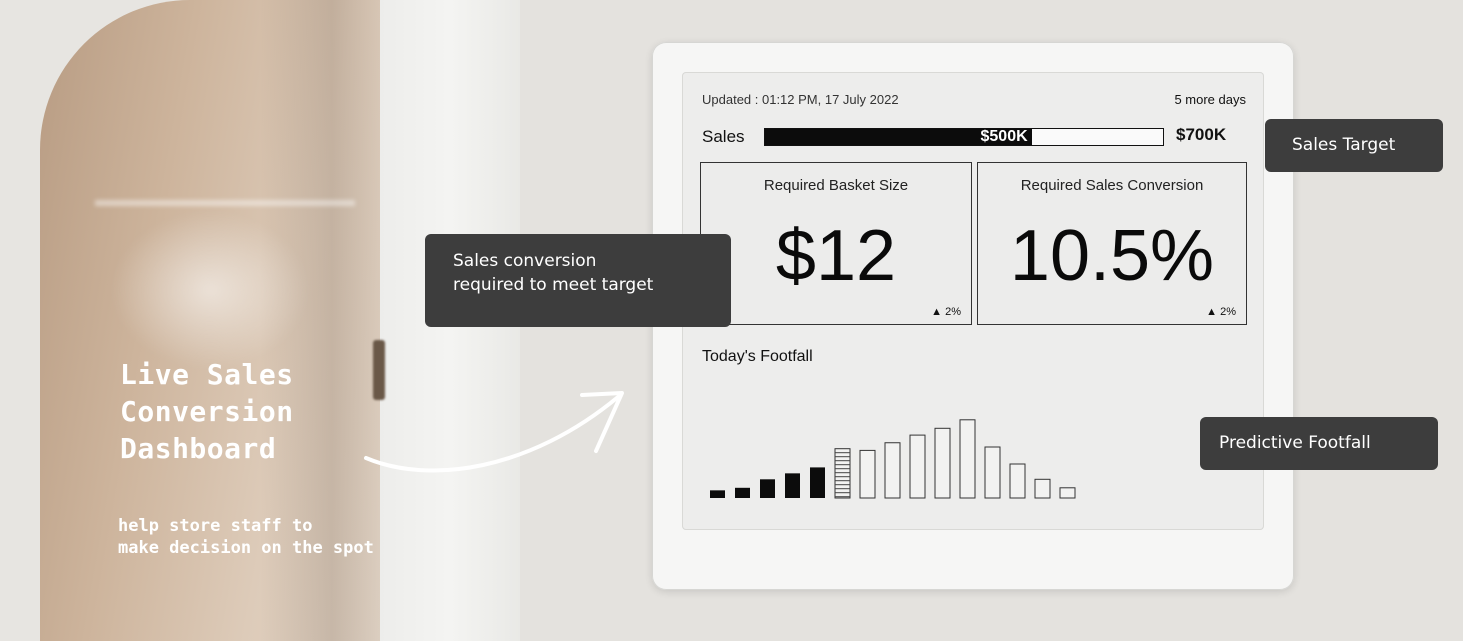 This screenshot has width=1463, height=641. Describe the element at coordinates (225, 203) in the screenshot. I see `clothing-rail` at that location.